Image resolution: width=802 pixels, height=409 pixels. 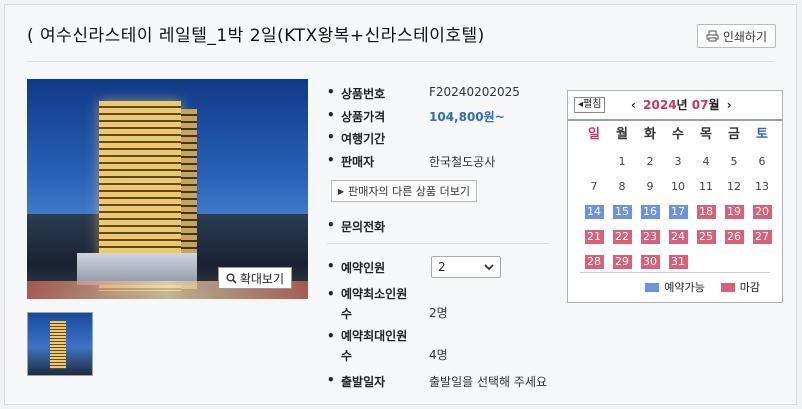 I want to click on calendar-day: 9, so click(x=650, y=186).